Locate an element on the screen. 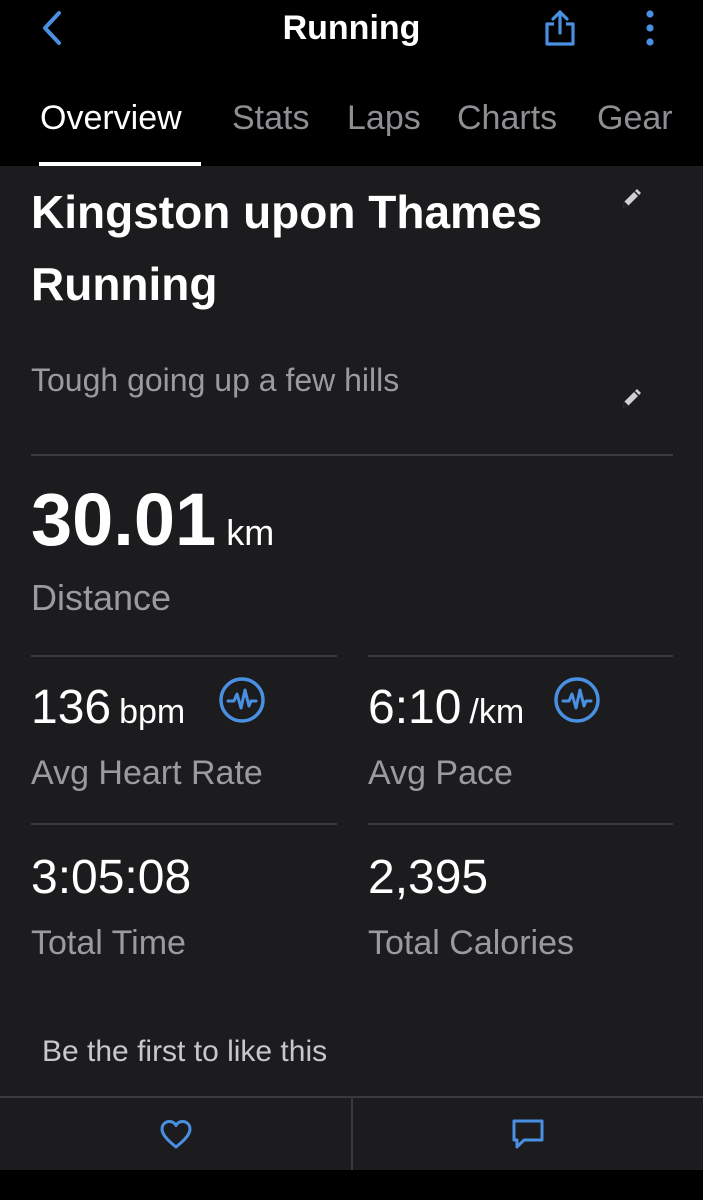  edit-description-button is located at coordinates (632, 398).